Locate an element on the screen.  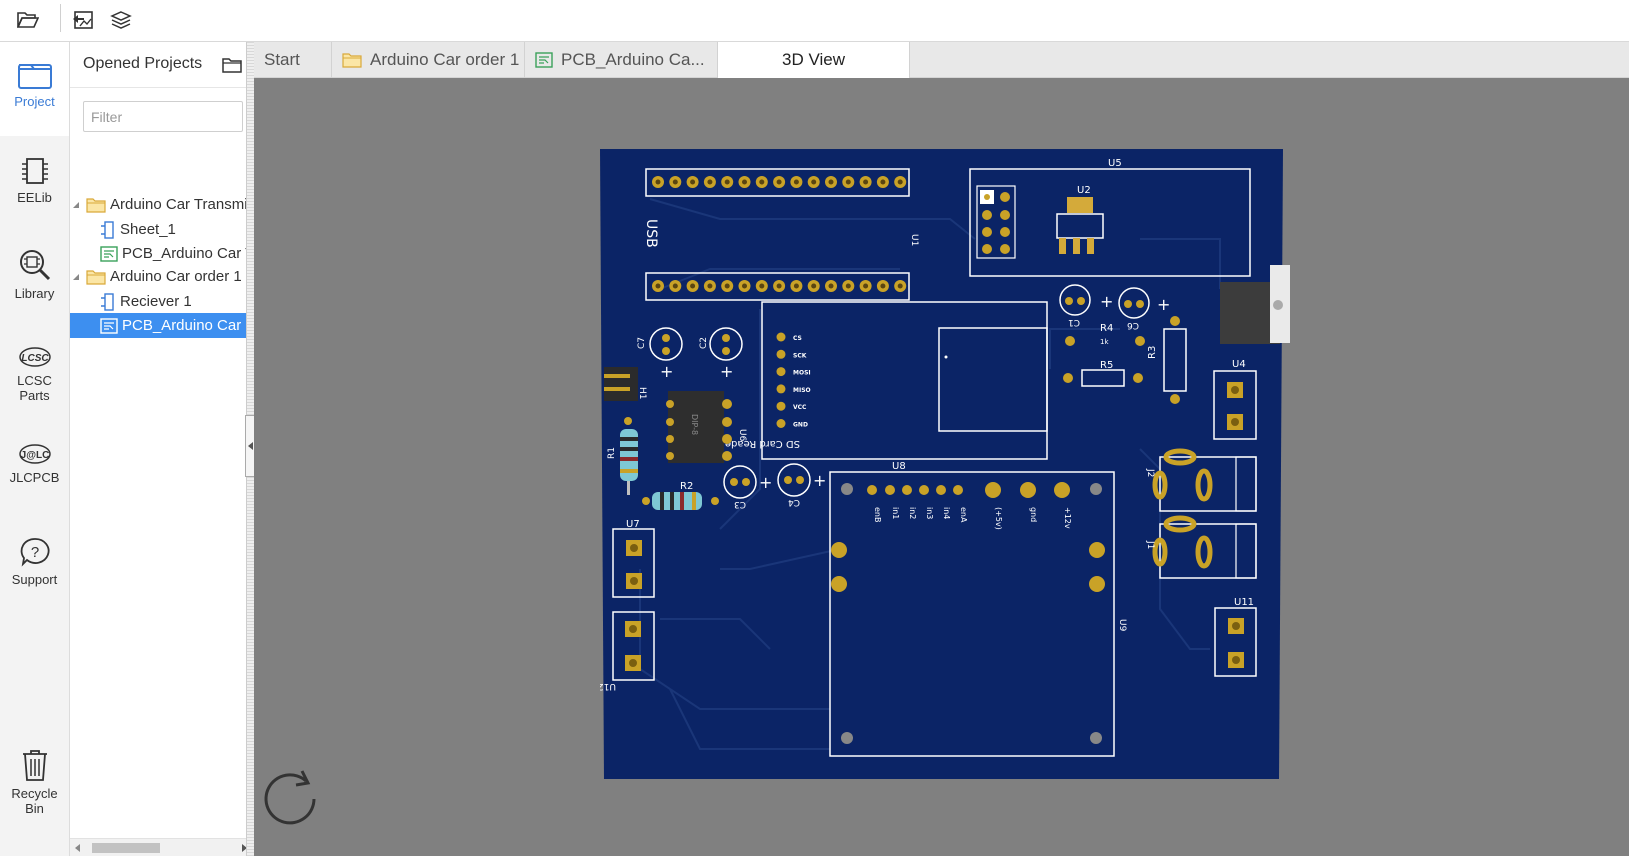
tree-item-project: Arduino Car order 1 - is located at coordinates (163, 276).